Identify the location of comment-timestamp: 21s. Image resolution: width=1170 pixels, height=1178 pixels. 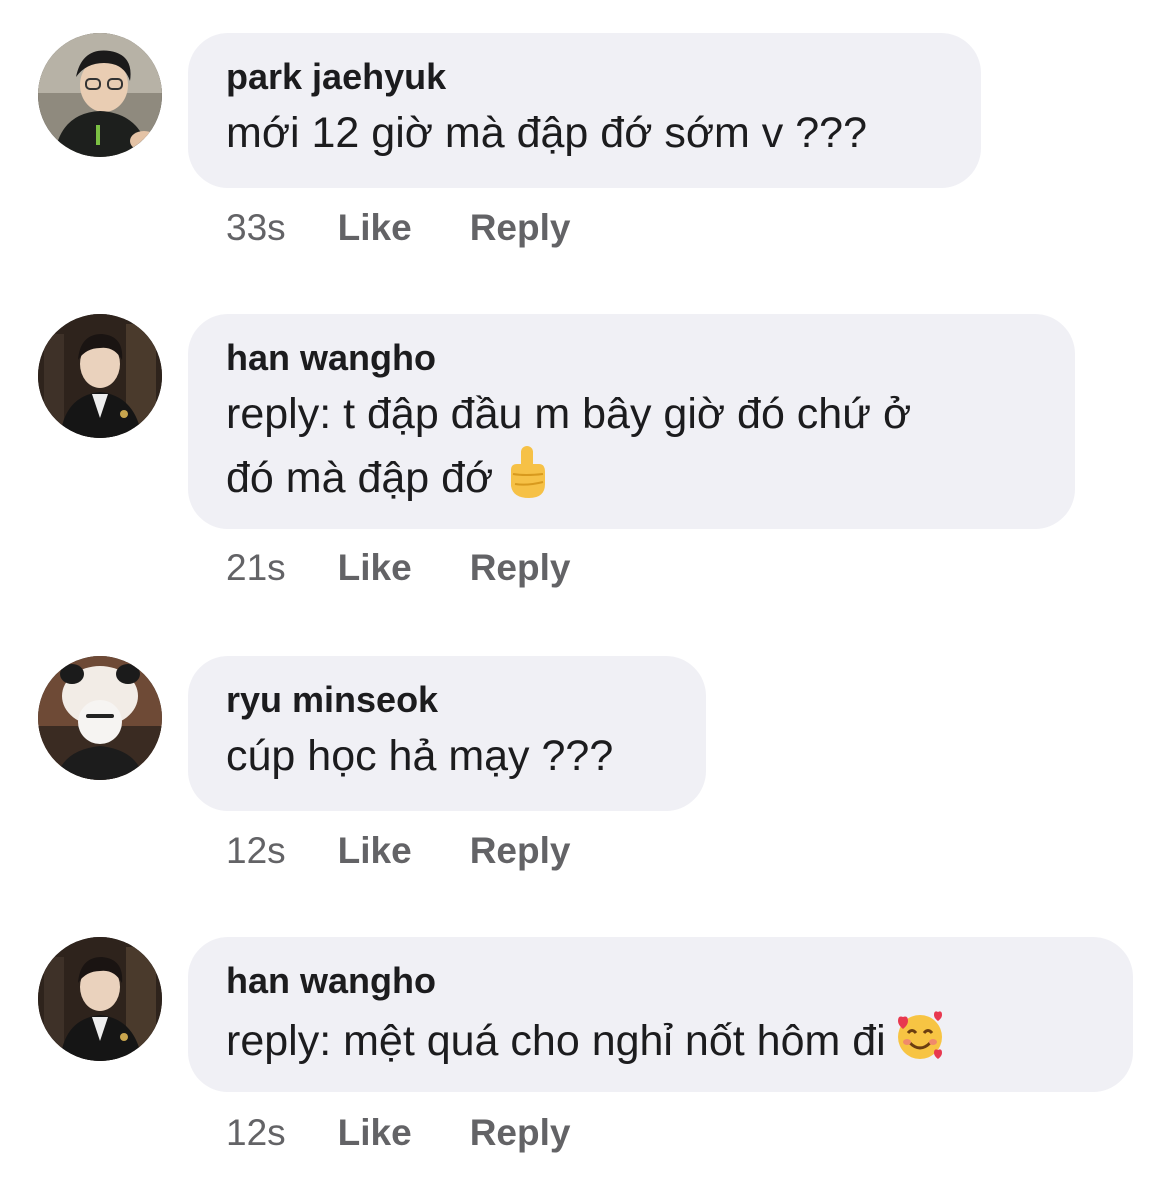
(256, 567).